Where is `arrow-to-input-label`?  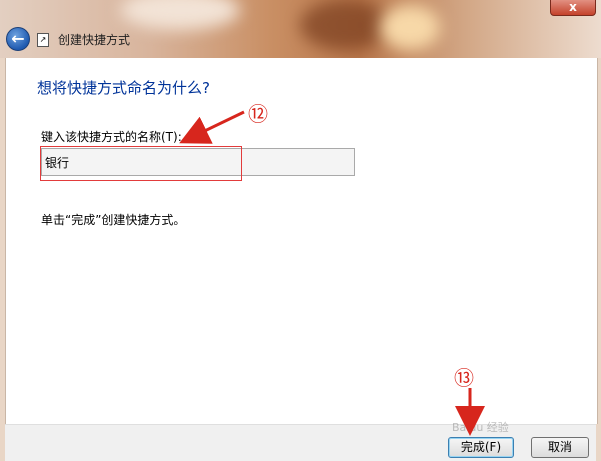 arrow-to-input-label is located at coordinates (212, 127).